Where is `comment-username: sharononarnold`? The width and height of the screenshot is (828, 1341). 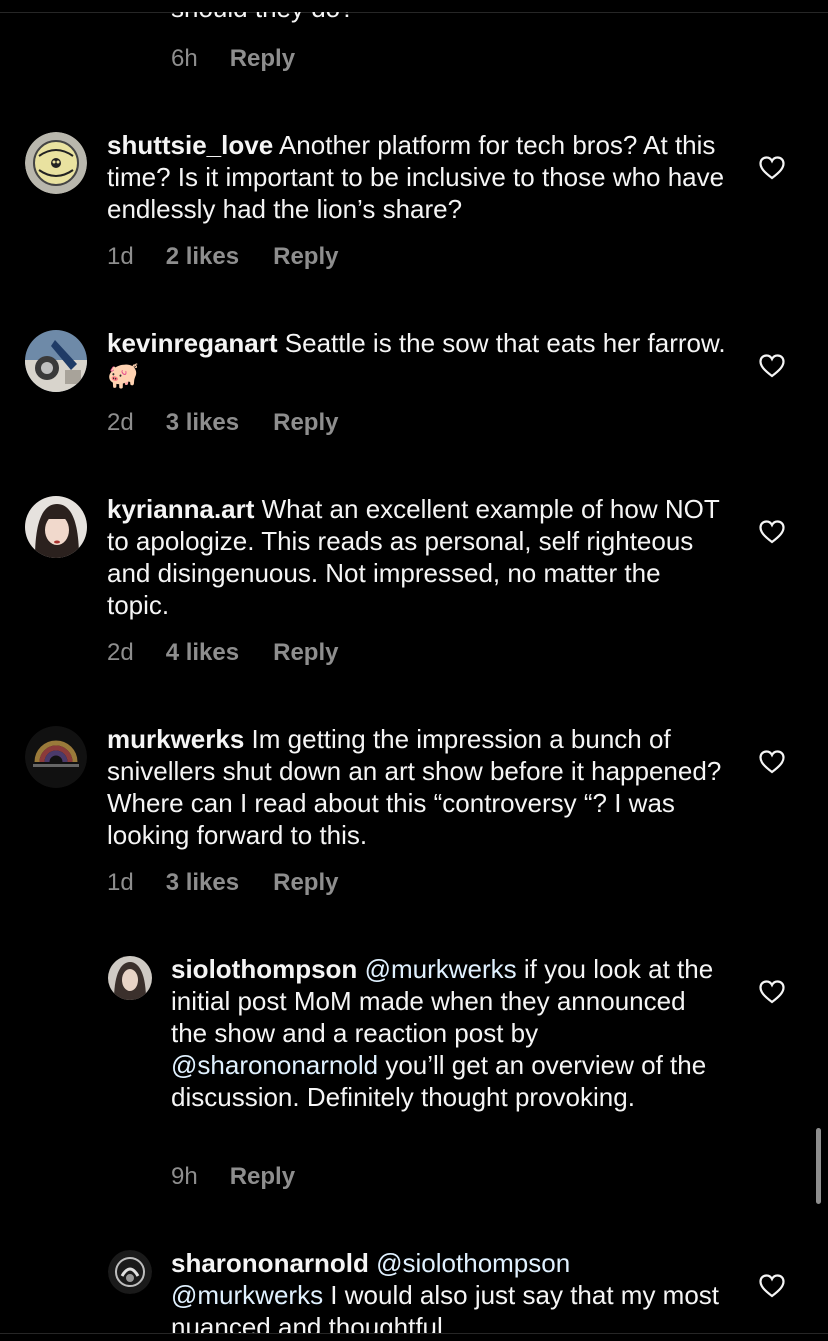 comment-username: sharononarnold is located at coordinates (270, 1263).